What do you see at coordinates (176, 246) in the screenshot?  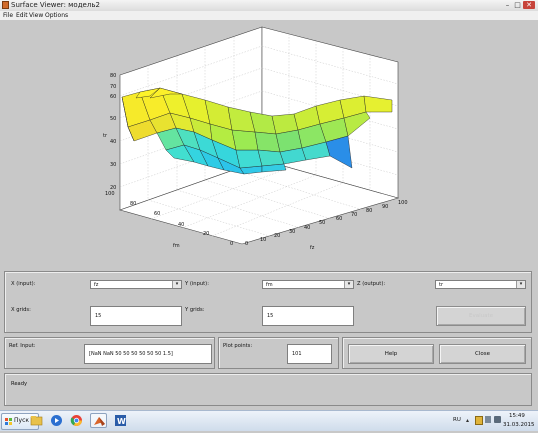 I see `y-axis-label: fm` at bounding box center [176, 246].